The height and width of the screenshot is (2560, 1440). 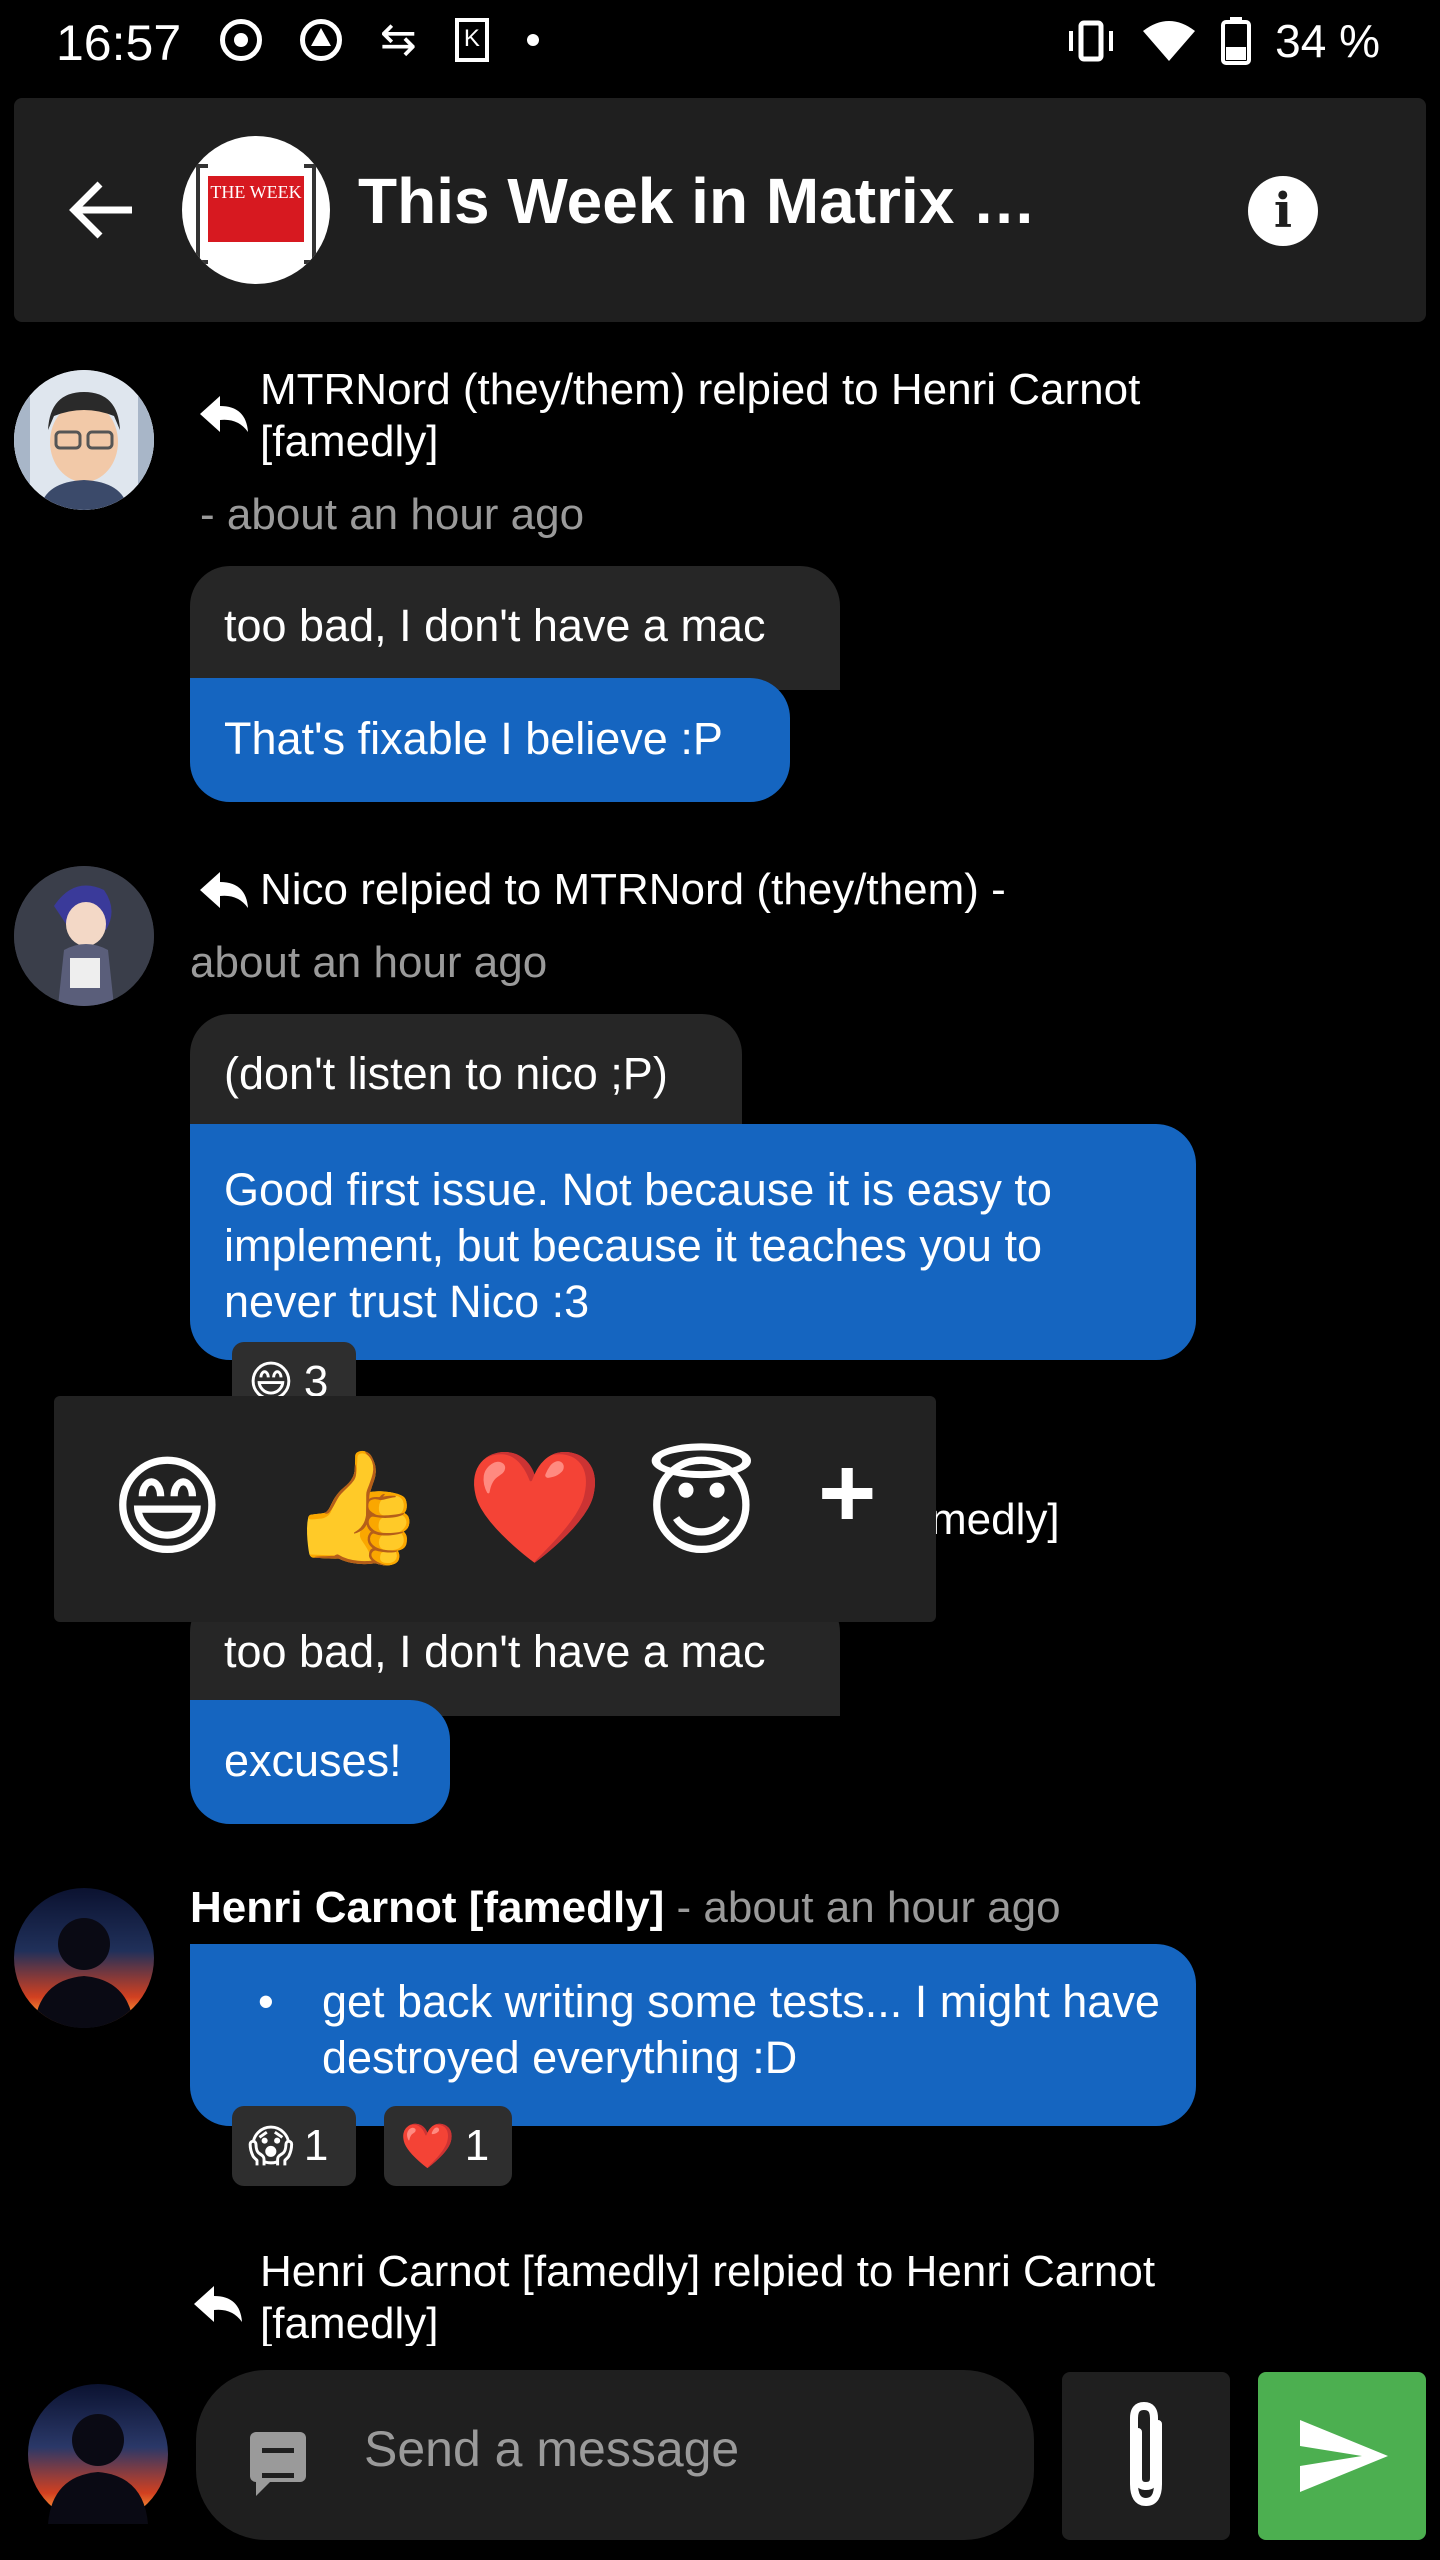 I want to click on reaction-chip: ❤️ 1, so click(x=448, y=2146).